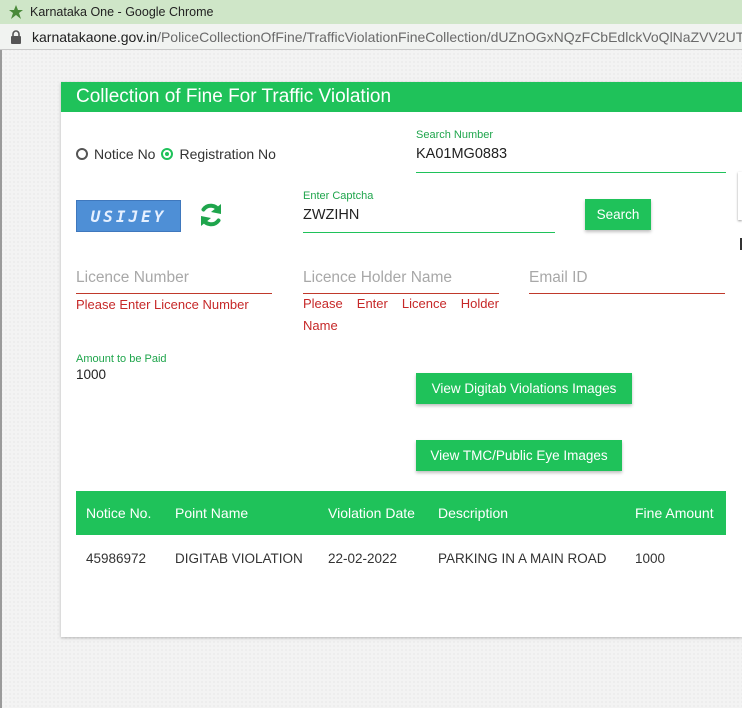 This screenshot has height=708, width=742. What do you see at coordinates (82, 154) in the screenshot?
I see `notice-no-radio` at bounding box center [82, 154].